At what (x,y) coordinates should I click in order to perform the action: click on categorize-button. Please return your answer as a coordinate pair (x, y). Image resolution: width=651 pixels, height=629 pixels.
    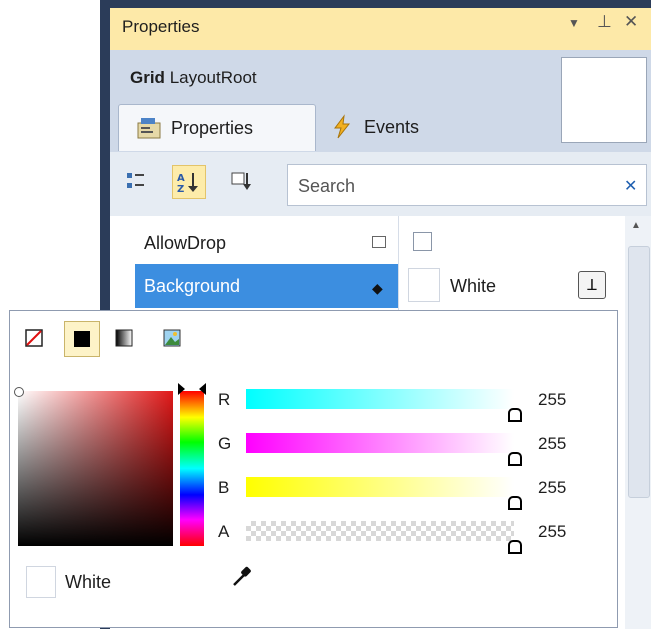
    Looking at the image, I should click on (136, 181).